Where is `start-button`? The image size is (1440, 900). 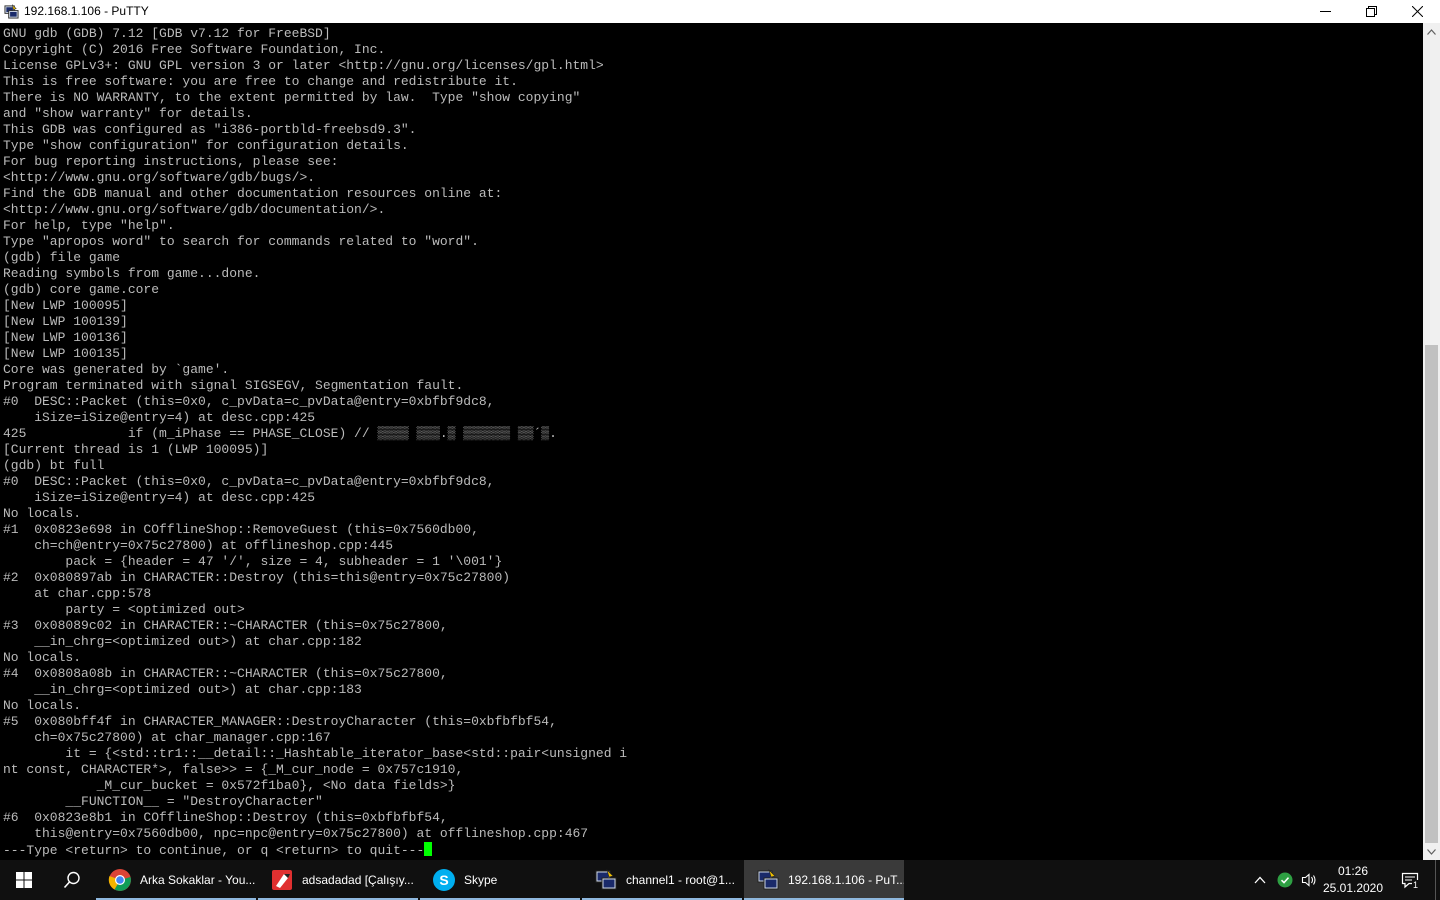 start-button is located at coordinates (24, 880).